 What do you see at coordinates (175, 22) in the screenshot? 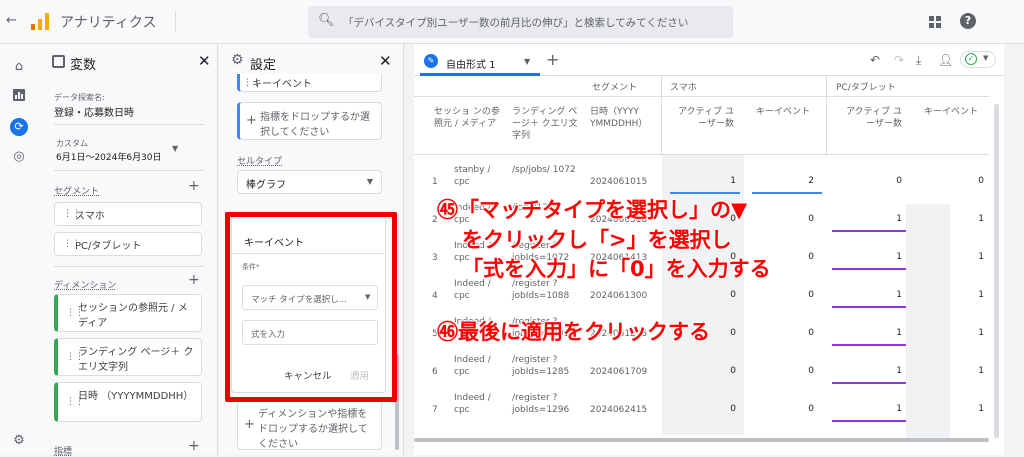
I see `title-divider` at bounding box center [175, 22].